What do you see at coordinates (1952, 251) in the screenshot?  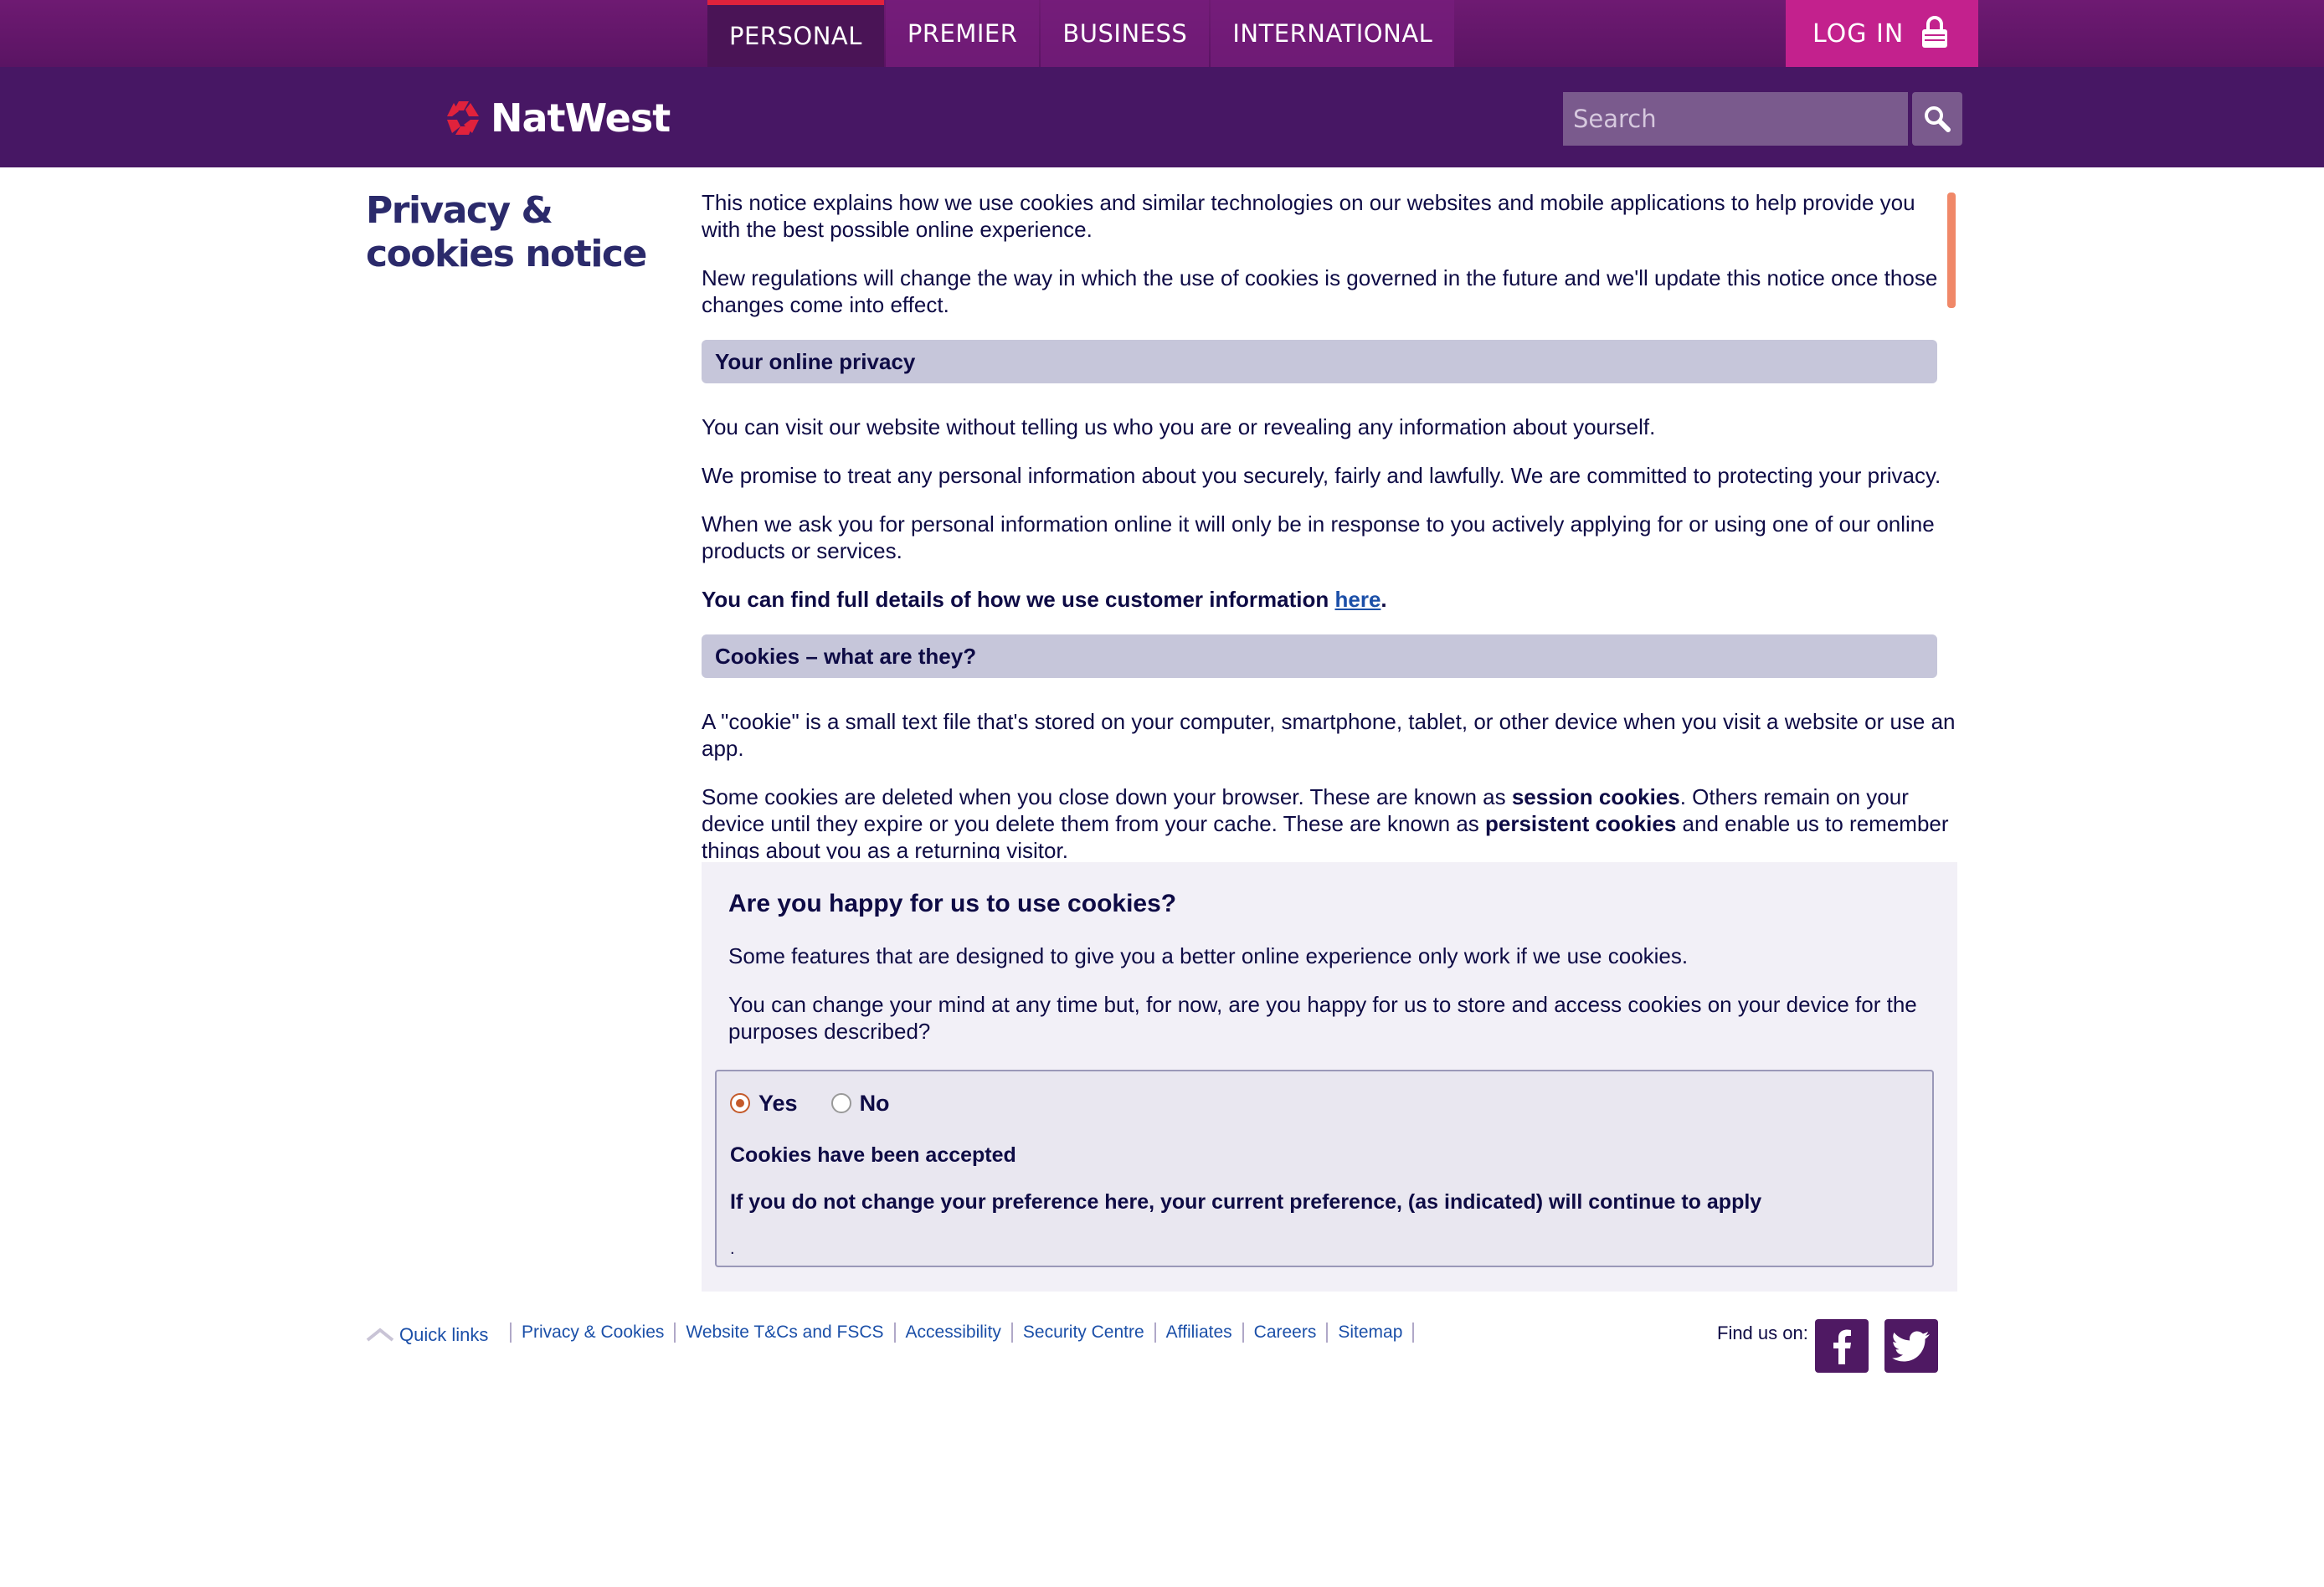 I see `scrollbar-thumb` at bounding box center [1952, 251].